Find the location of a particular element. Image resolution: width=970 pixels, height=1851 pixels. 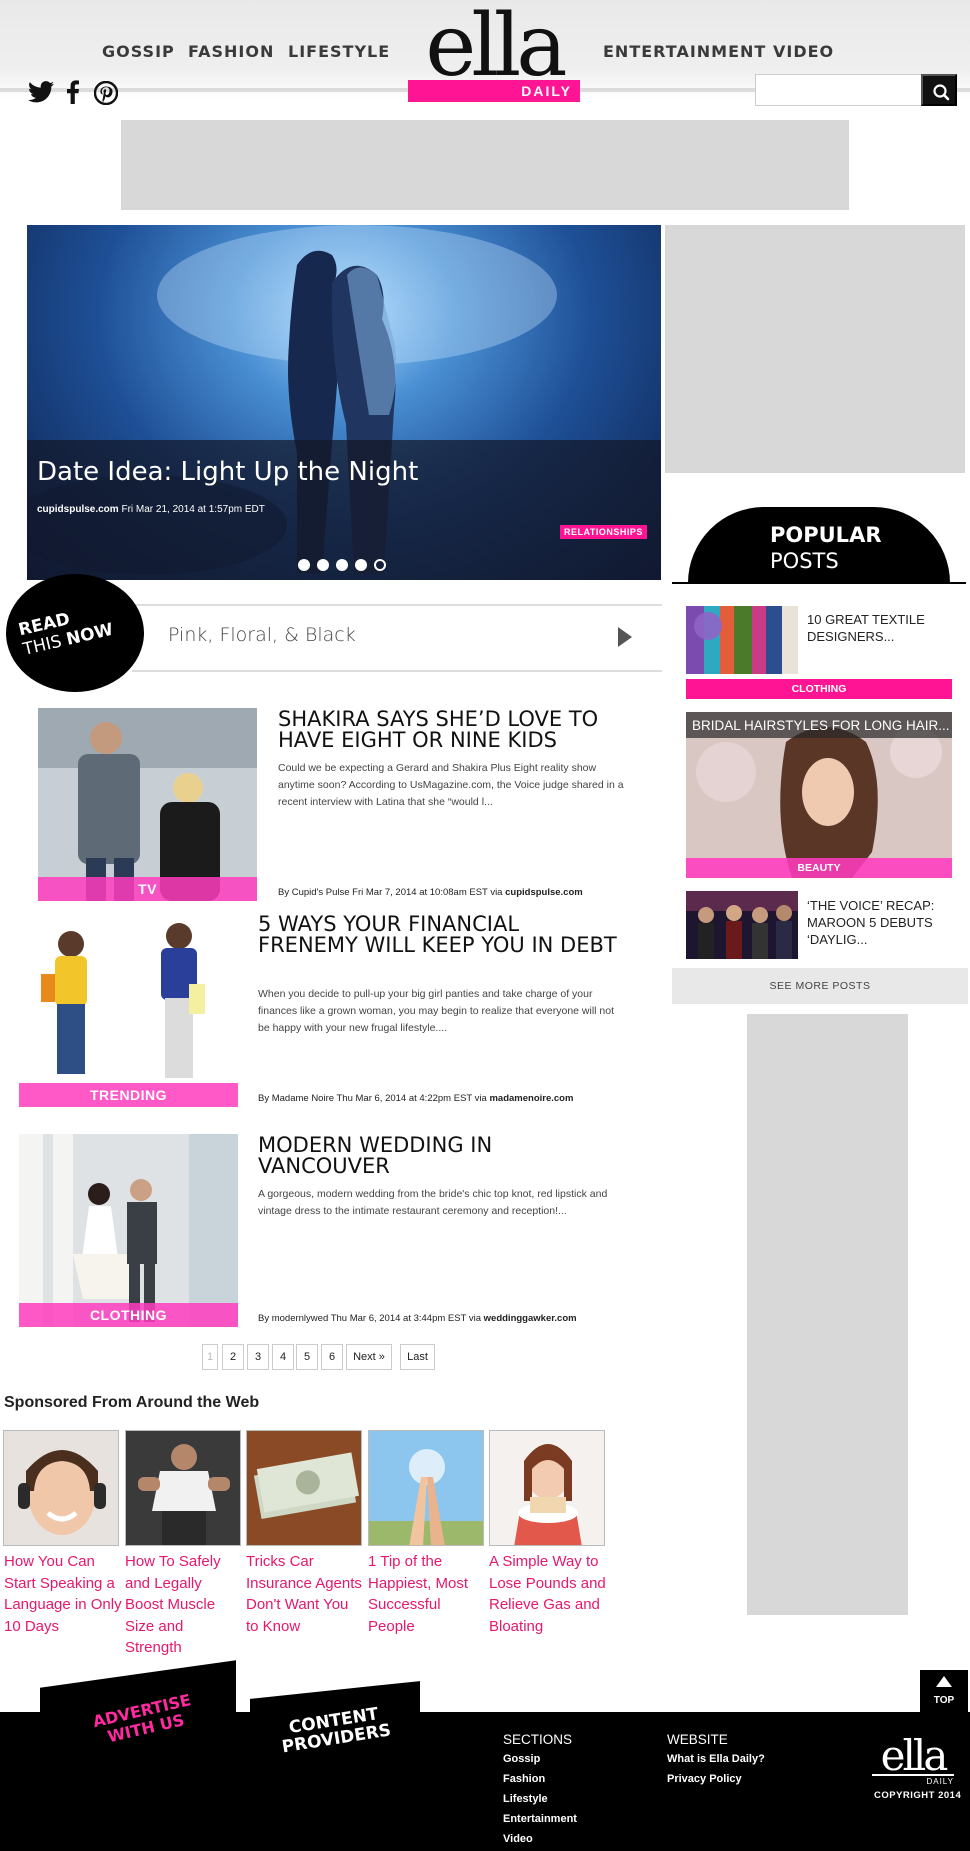

arrow-up-icon is located at coordinates (944, 1681).